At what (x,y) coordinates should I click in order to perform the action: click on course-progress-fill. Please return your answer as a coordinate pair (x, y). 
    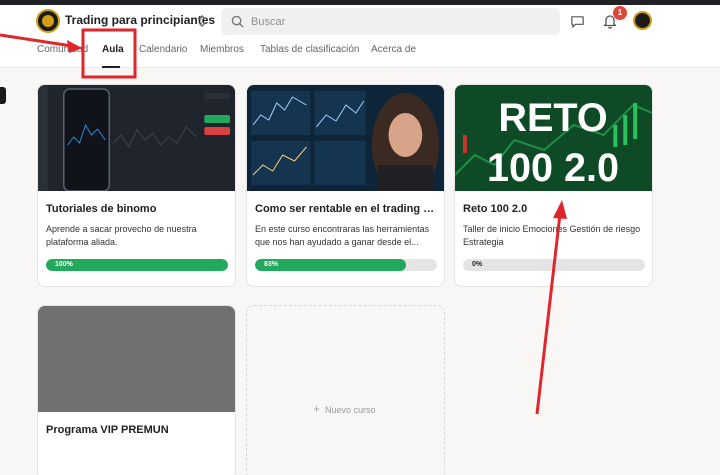
    Looking at the image, I should click on (137, 265).